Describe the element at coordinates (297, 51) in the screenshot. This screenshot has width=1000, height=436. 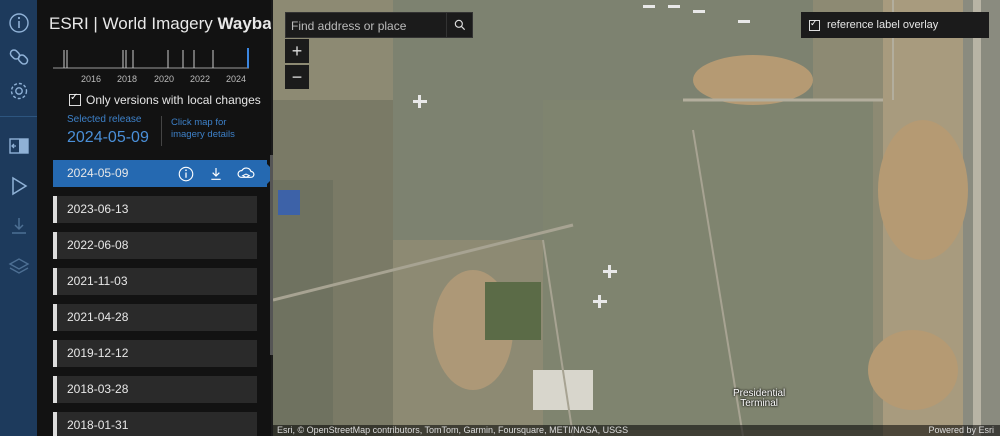
I see `zoom-in-button: +` at that location.